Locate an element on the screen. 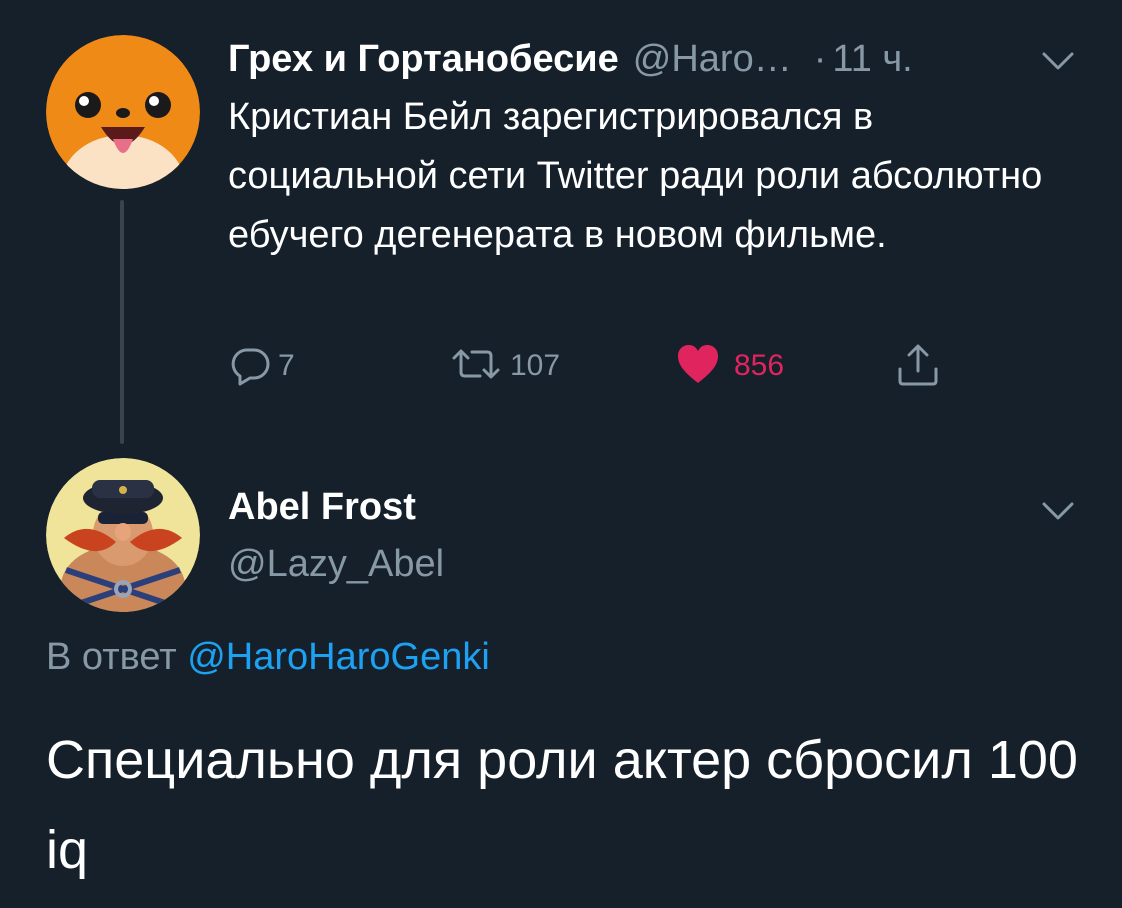  avatar-tweet1 is located at coordinates (123, 112).